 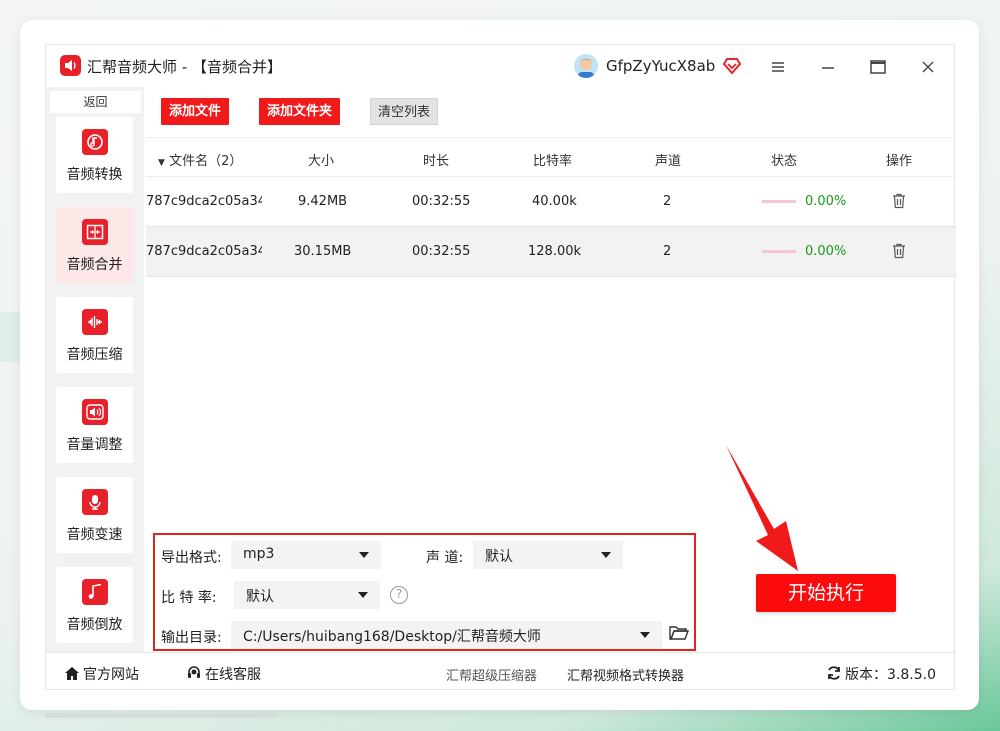 I want to click on add-folder-button: 添加文件夹, so click(x=299, y=111).